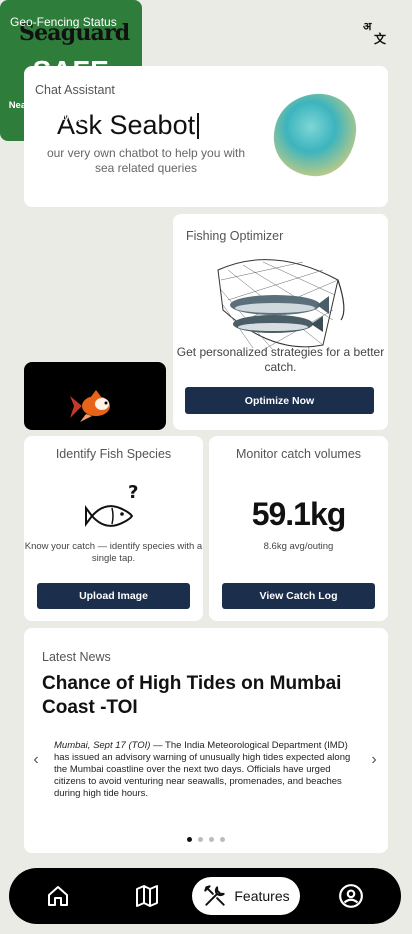 This screenshot has width=412, height=934. What do you see at coordinates (102, 745) in the screenshot?
I see `news-dateline: Mumbai, Sept 17 (TOI)` at bounding box center [102, 745].